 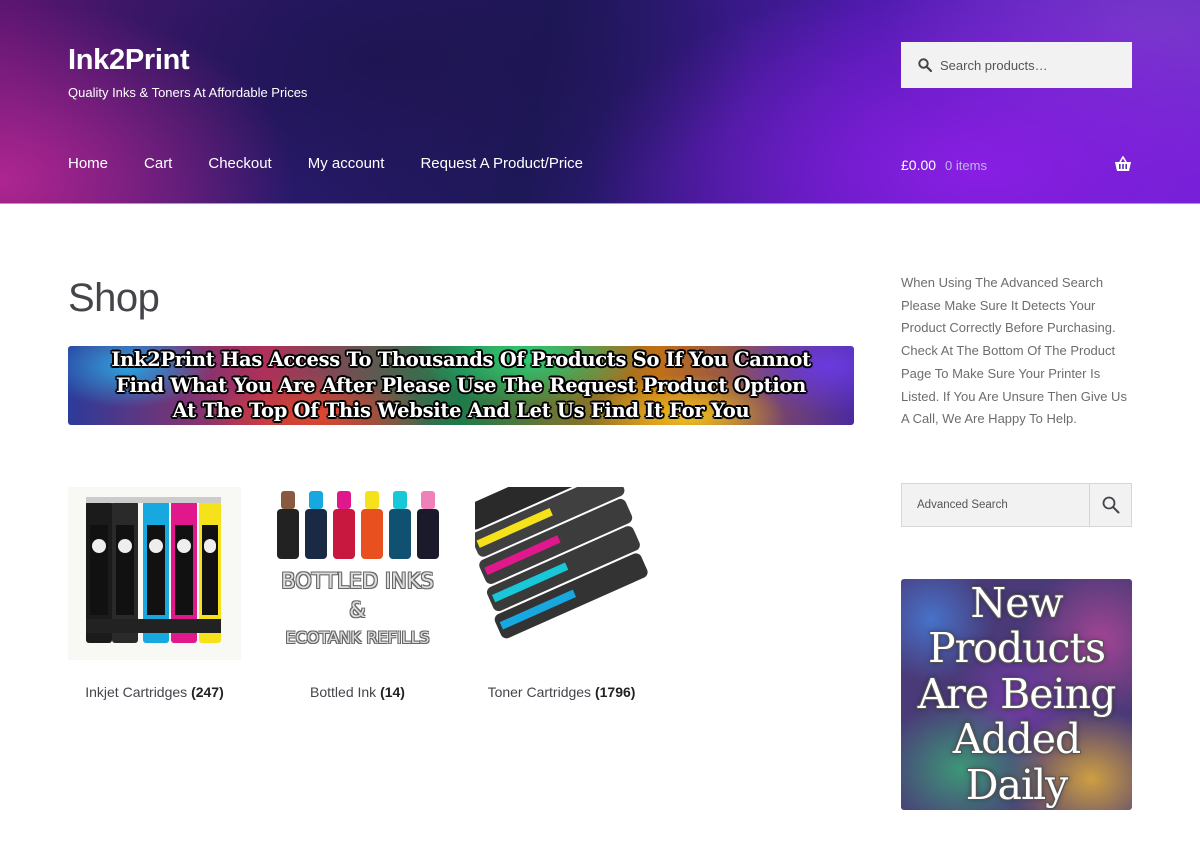 I want to click on bottled-text-line2: &, so click(x=357, y=610).